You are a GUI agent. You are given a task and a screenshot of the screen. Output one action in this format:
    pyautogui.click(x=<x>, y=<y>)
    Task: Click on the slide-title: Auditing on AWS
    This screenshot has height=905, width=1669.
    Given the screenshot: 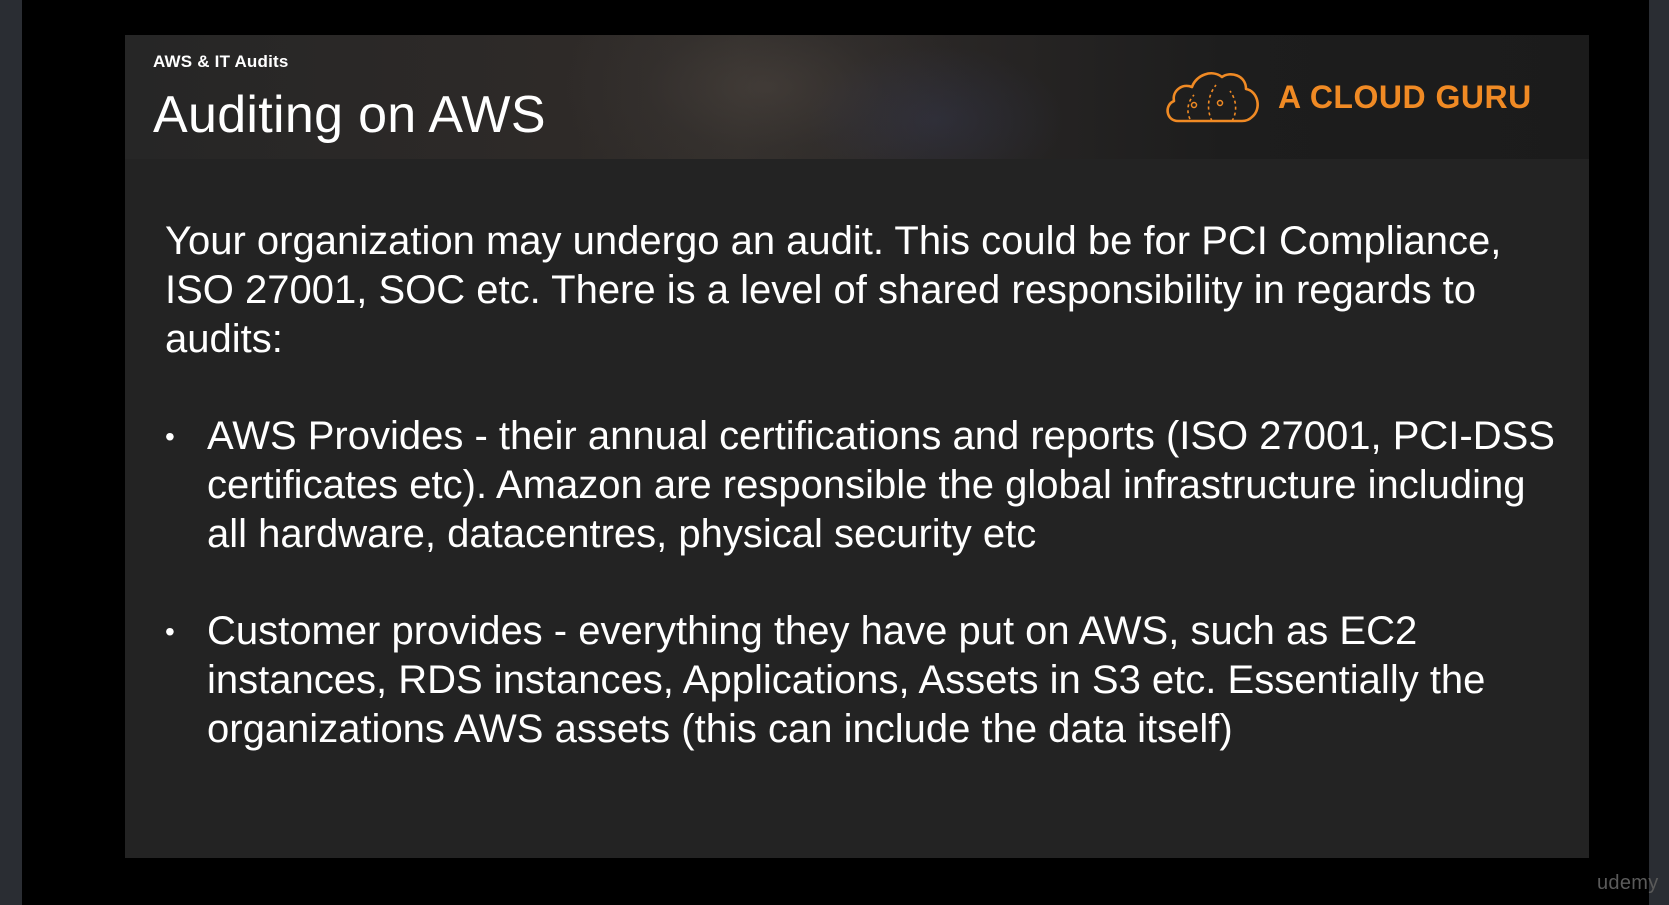 What is the action you would take?
    pyautogui.click(x=349, y=115)
    